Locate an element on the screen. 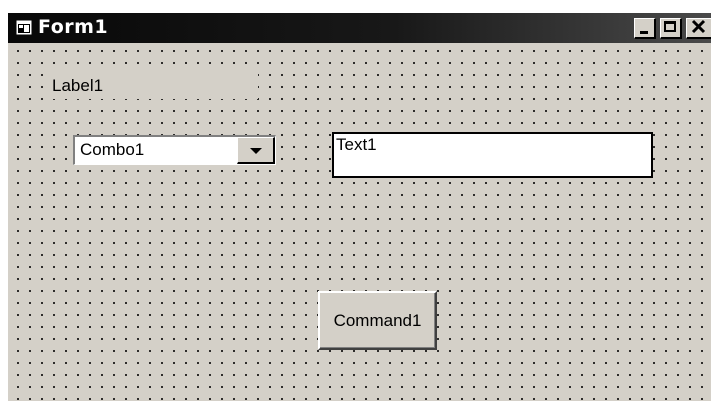  form-icon is located at coordinates (24, 28).